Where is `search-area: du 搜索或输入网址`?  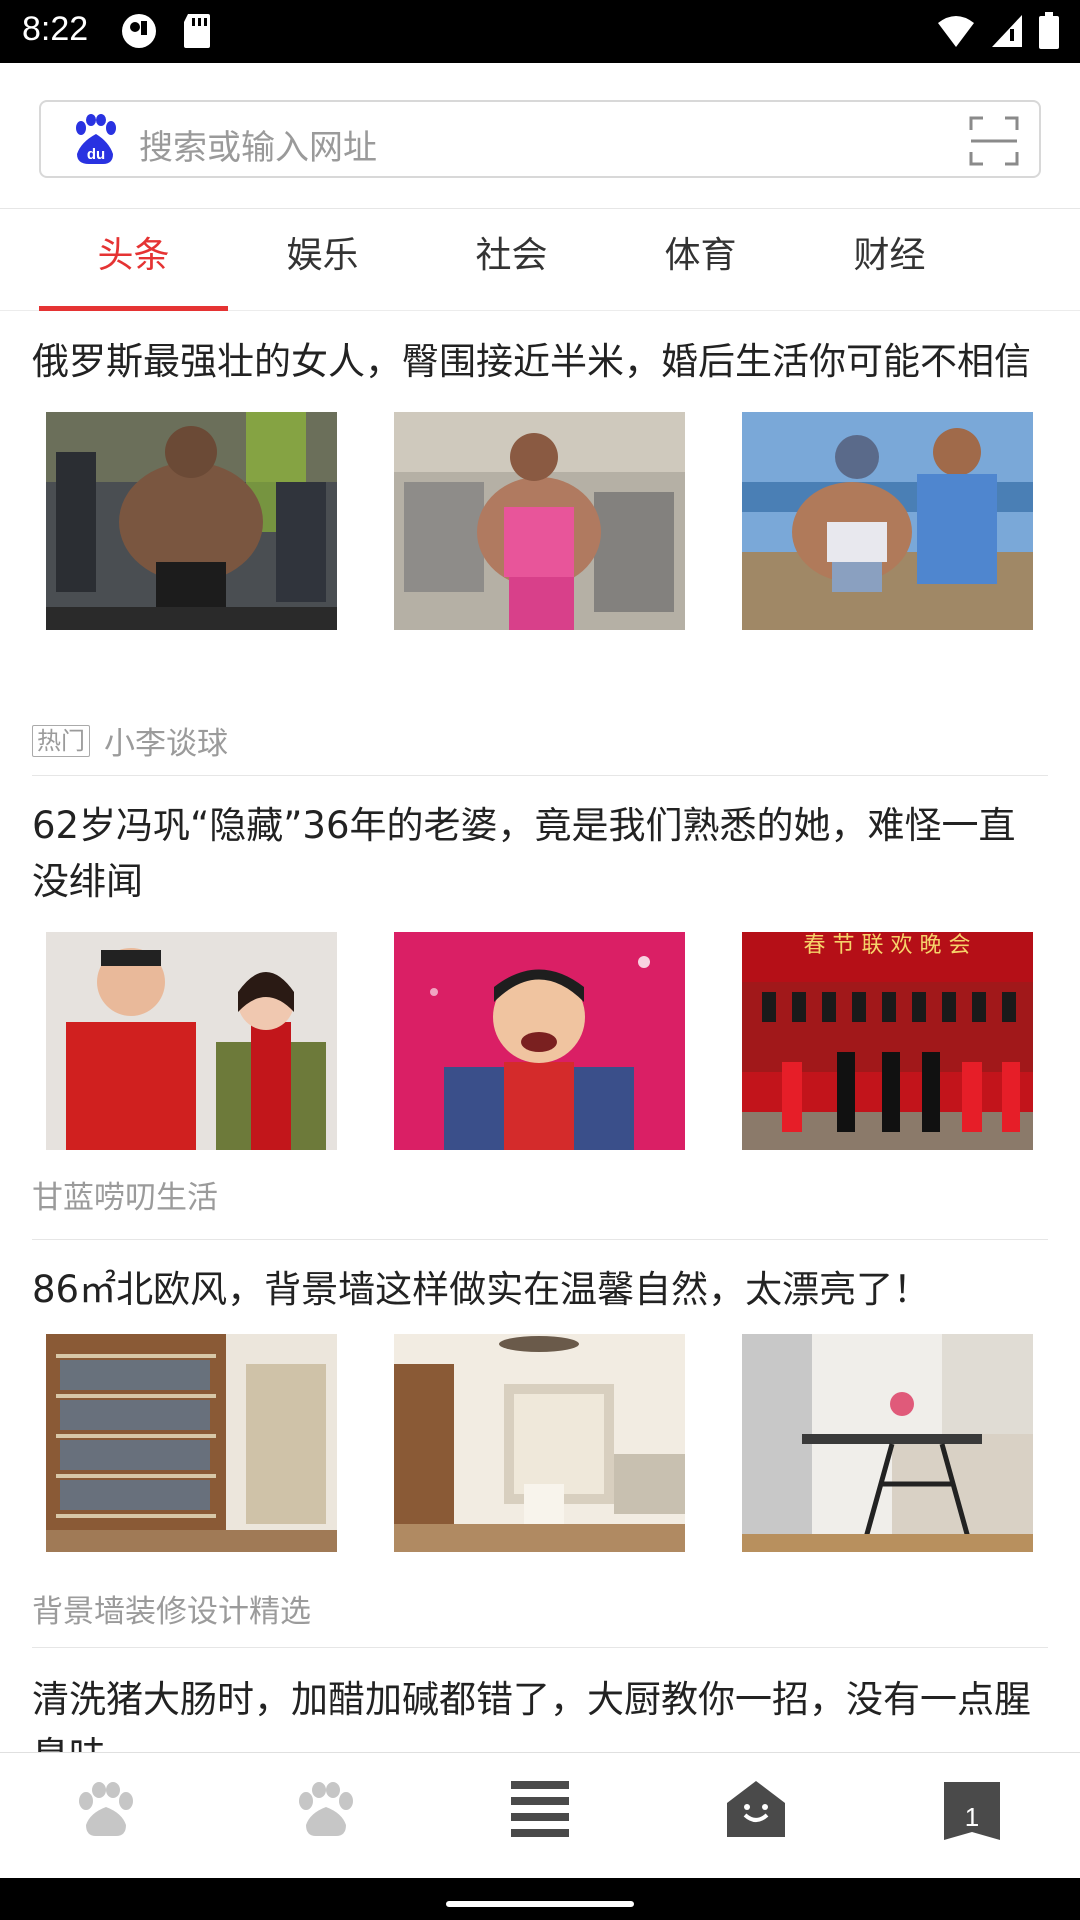
search-area: du 搜索或输入网址 is located at coordinates (540, 136).